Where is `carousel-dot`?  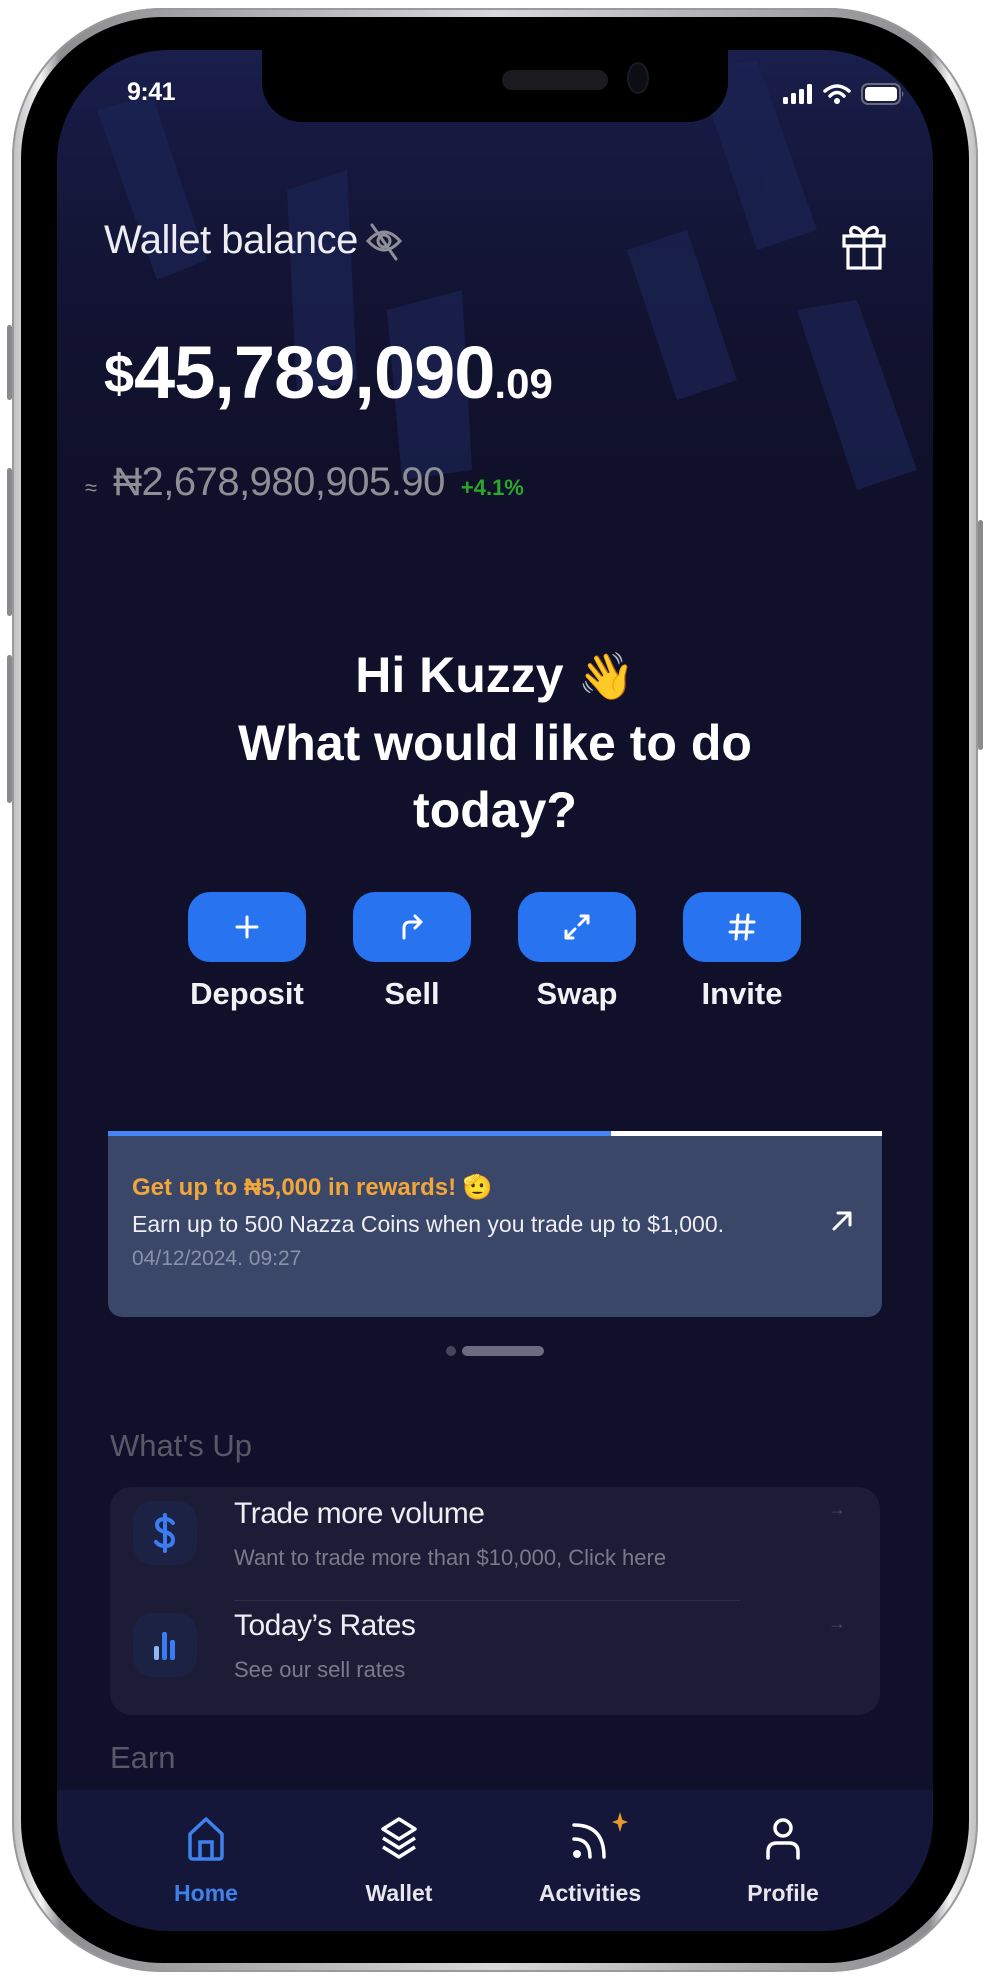
carousel-dot is located at coordinates (451, 1351).